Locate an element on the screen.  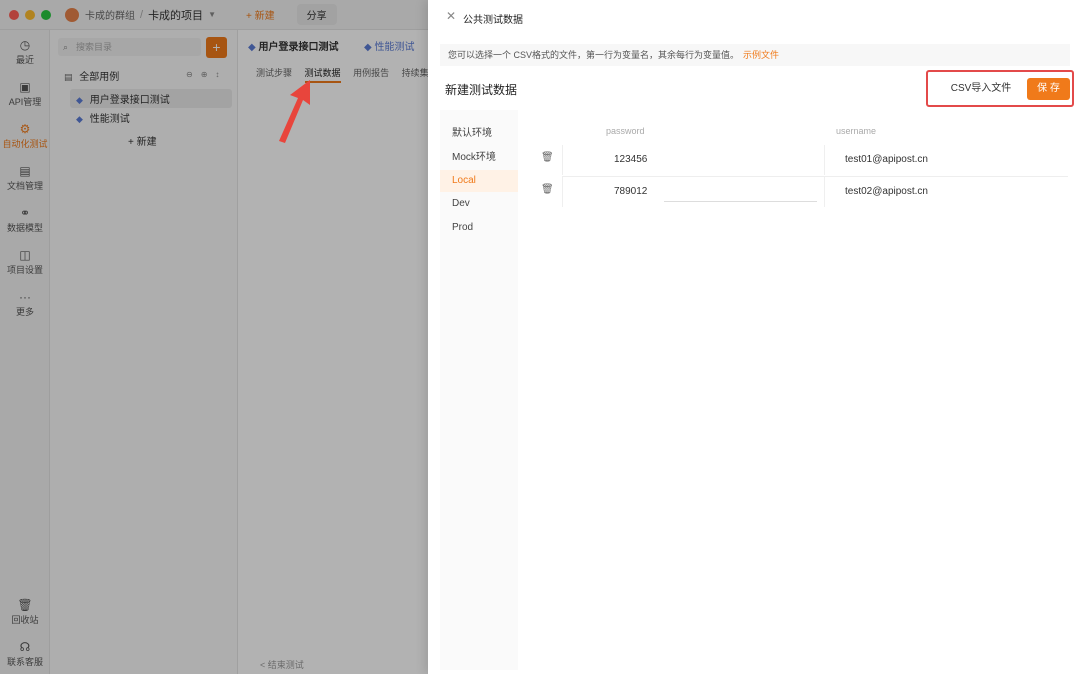
password-cell: 789012 is located at coordinates (693, 192).